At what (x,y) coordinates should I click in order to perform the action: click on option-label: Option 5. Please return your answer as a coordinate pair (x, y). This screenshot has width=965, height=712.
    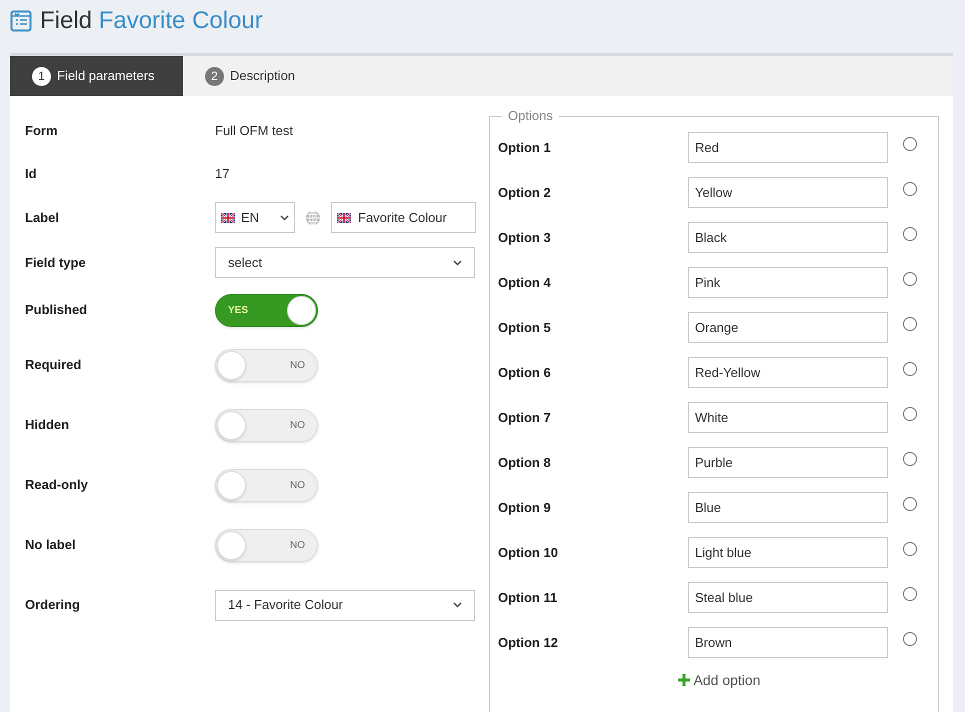
    Looking at the image, I should click on (525, 327).